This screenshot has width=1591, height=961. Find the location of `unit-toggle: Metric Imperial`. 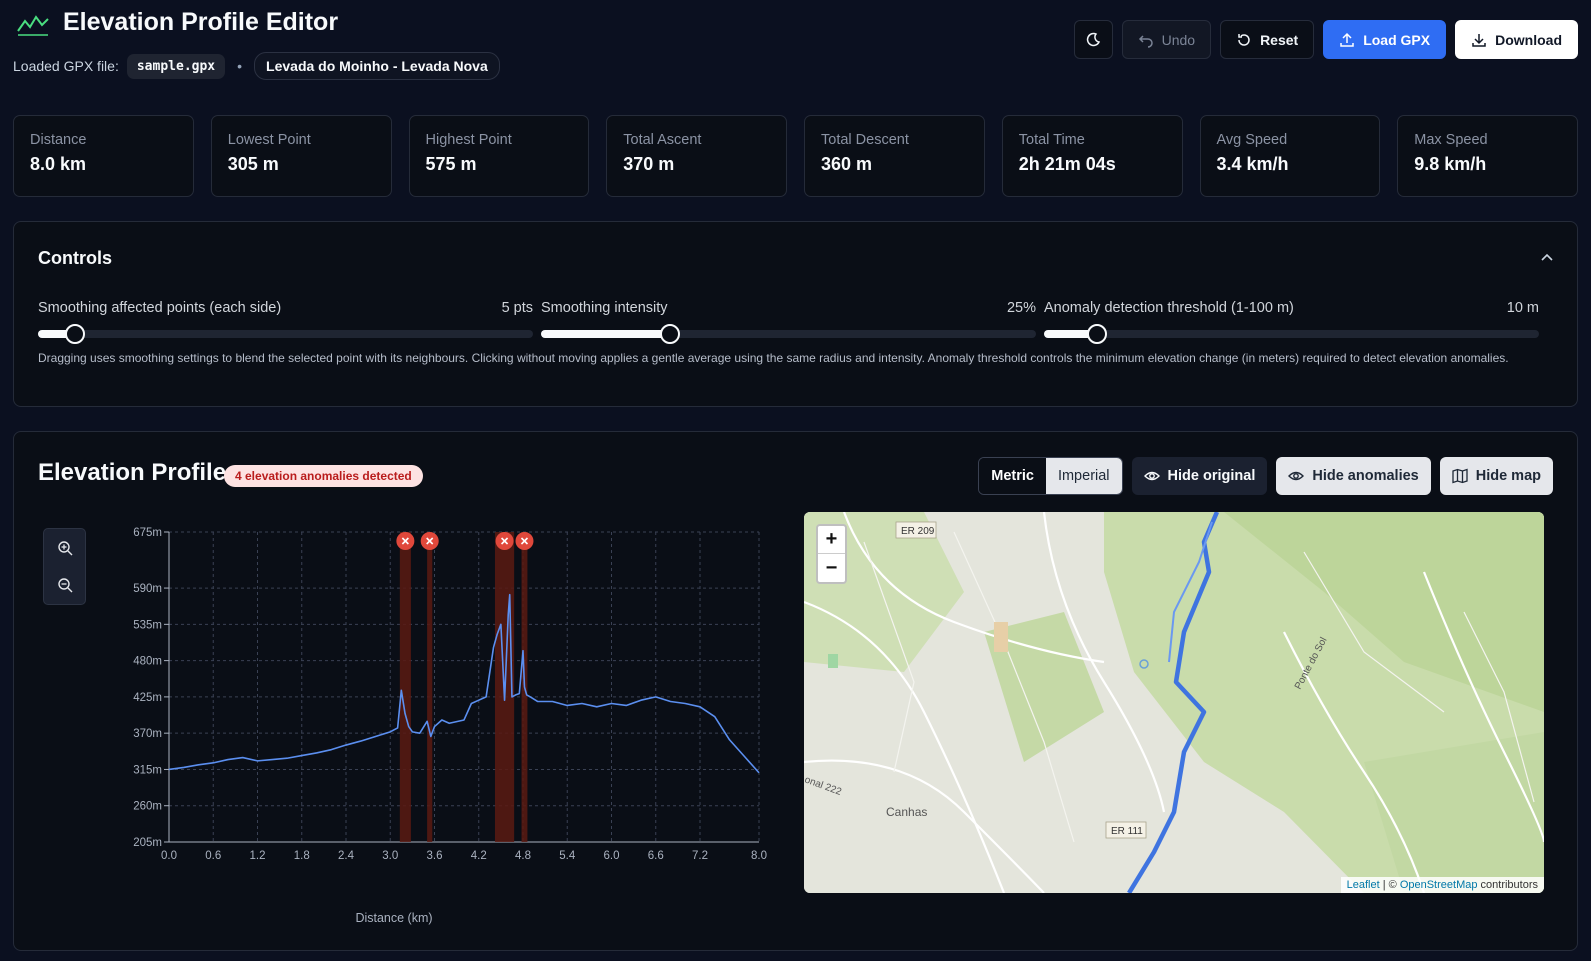

unit-toggle: Metric Imperial is located at coordinates (1050, 476).